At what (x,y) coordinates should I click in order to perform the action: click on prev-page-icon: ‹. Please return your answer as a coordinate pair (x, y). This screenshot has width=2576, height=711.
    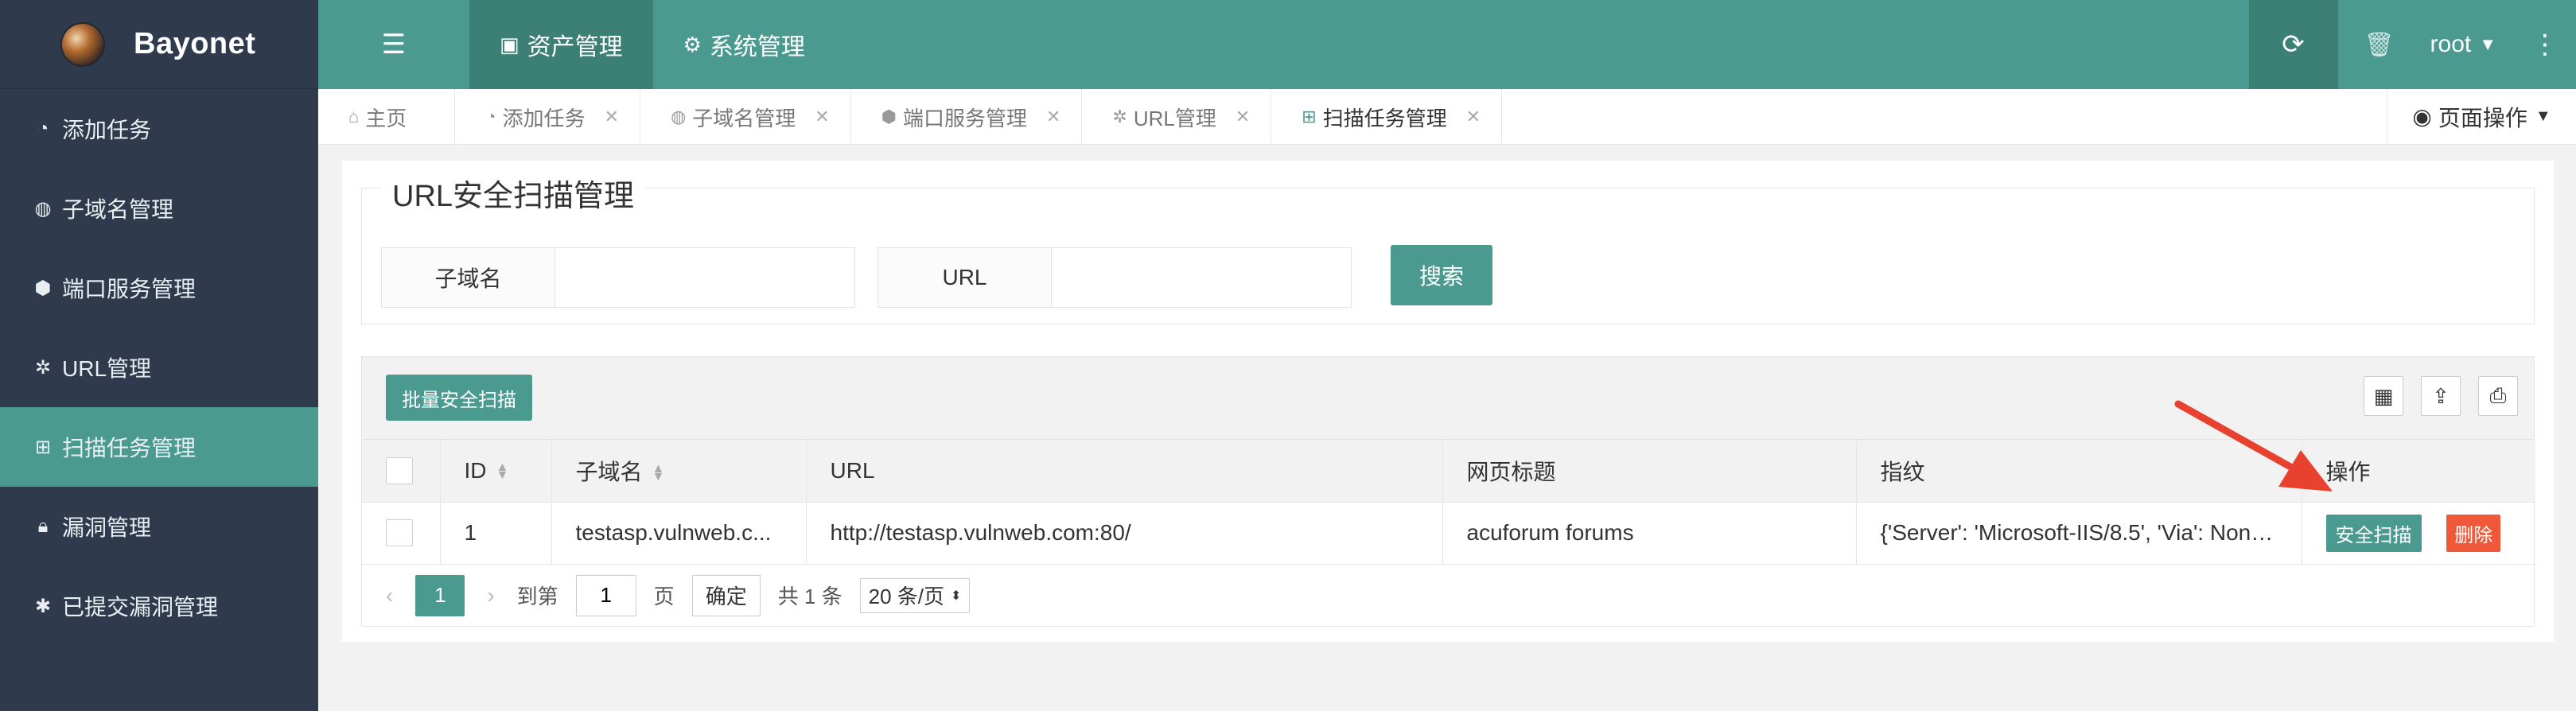
    Looking at the image, I should click on (390, 595).